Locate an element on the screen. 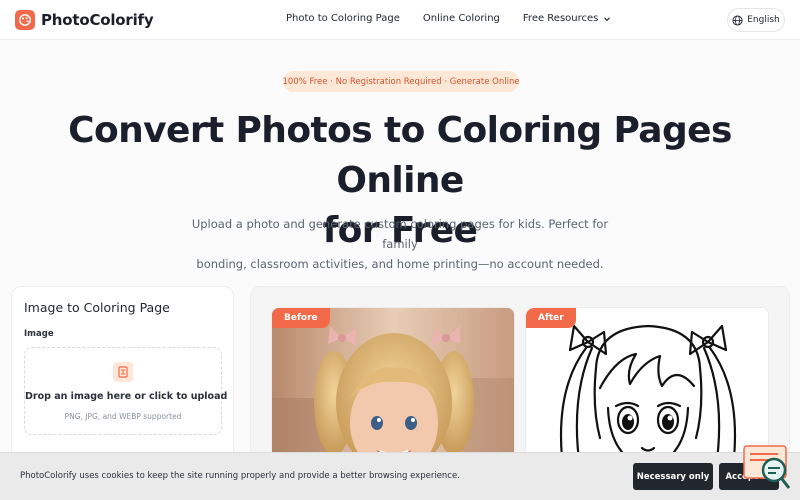  necessary-only-button: Necessary only is located at coordinates (673, 476).